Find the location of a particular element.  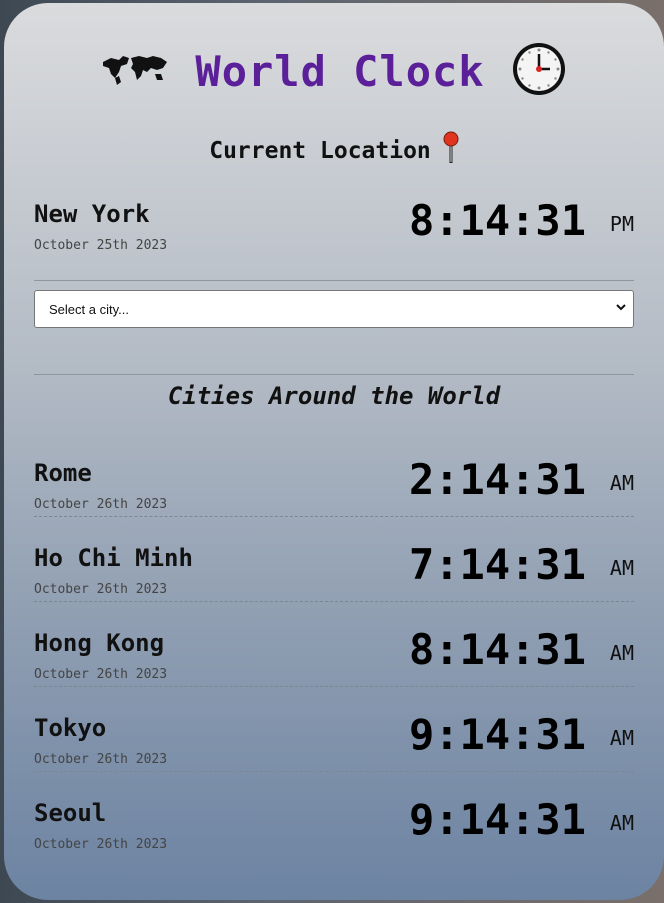

city-name: Rome is located at coordinates (63, 473).